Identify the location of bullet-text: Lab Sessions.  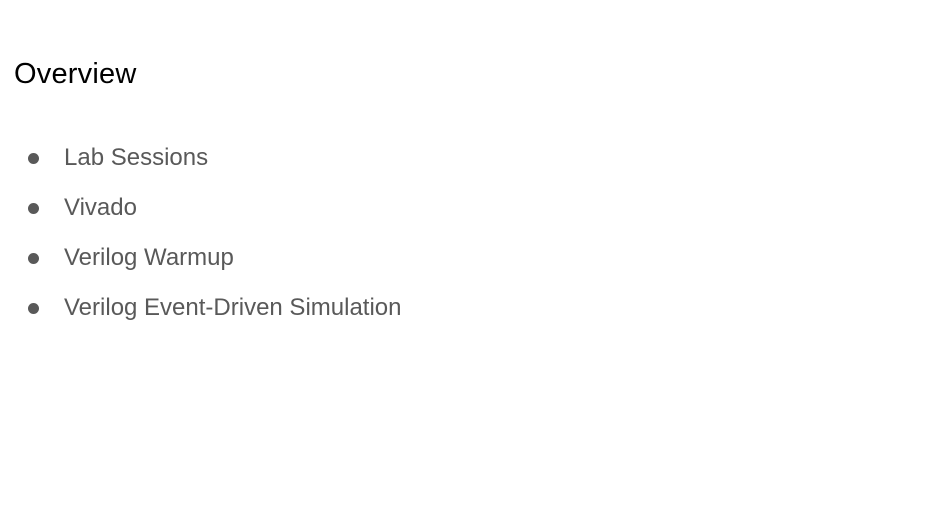
(136, 157).